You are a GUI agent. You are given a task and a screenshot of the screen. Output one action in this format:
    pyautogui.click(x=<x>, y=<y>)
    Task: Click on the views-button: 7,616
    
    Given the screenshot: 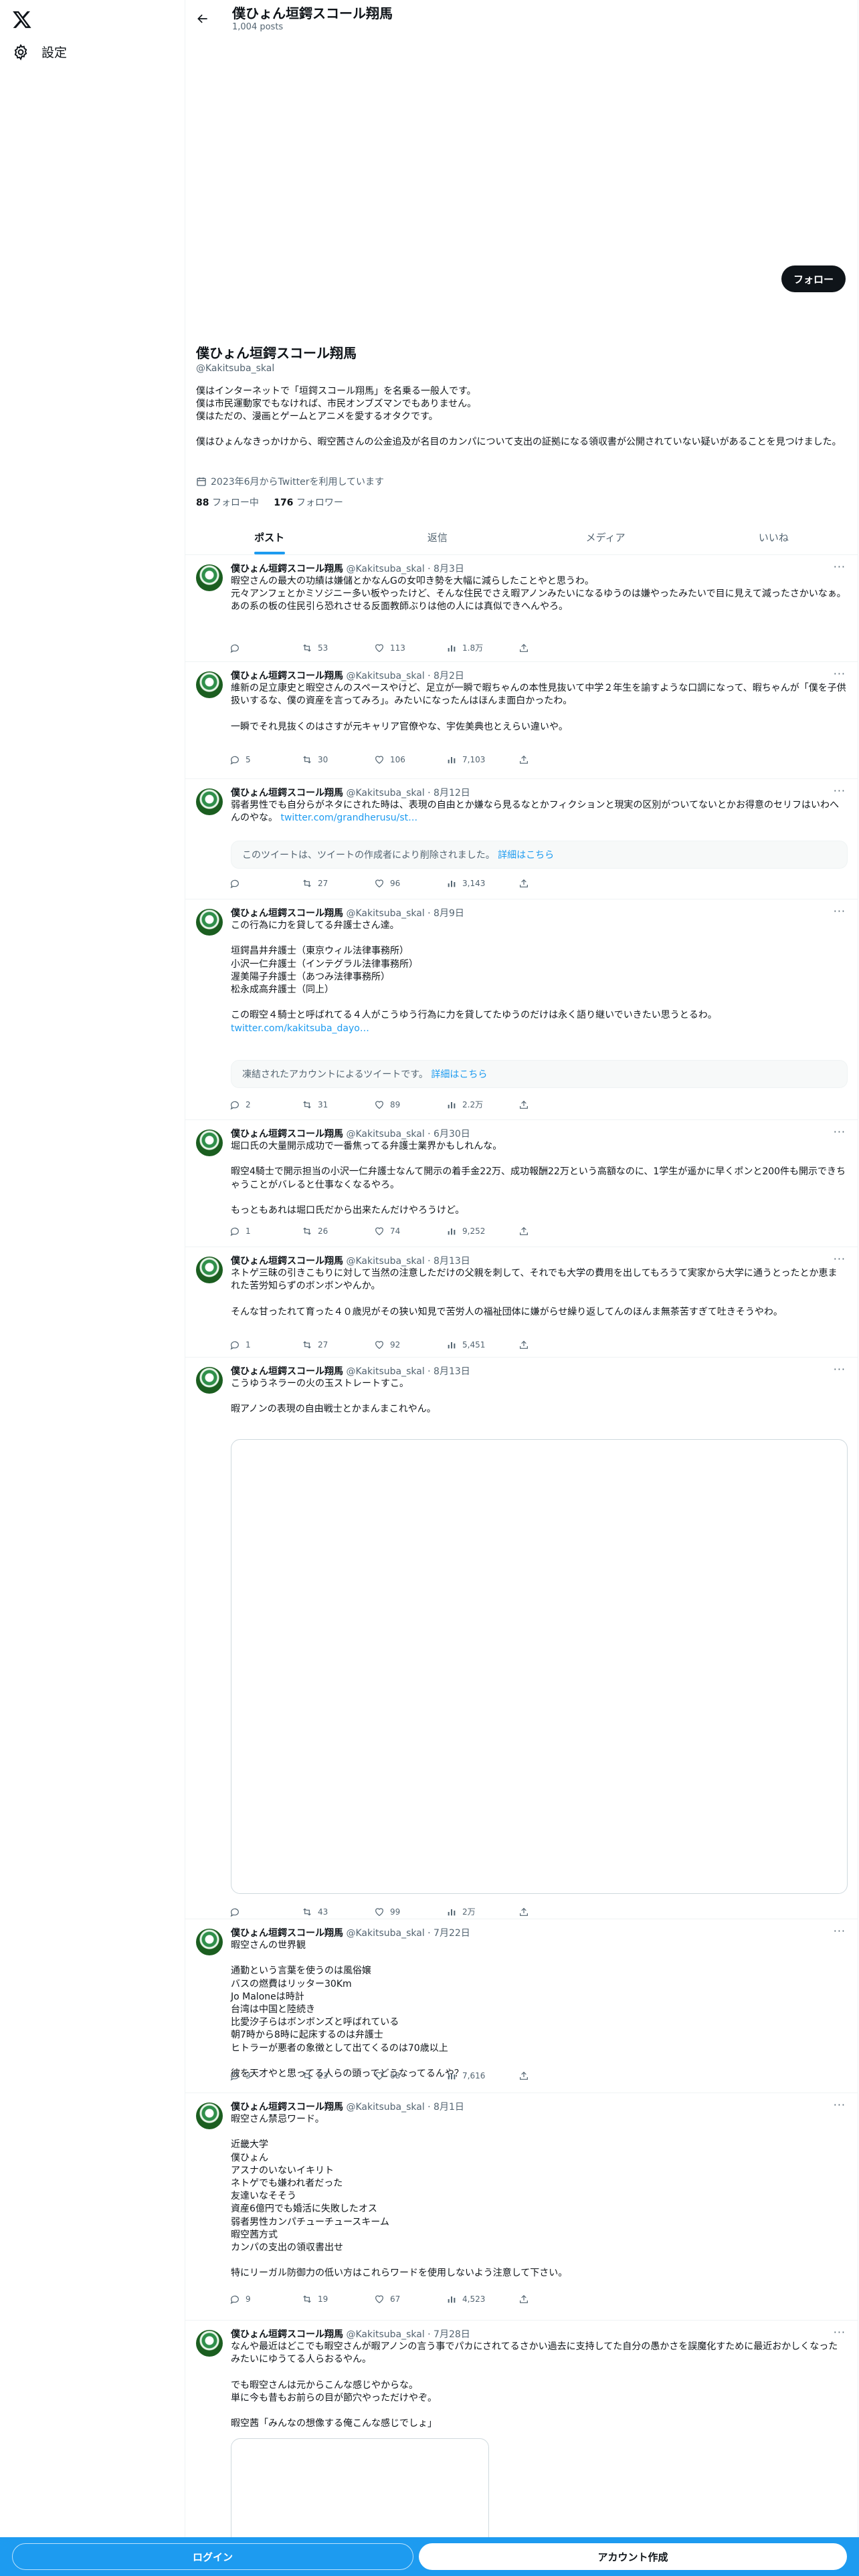 What is the action you would take?
    pyautogui.click(x=482, y=2075)
    